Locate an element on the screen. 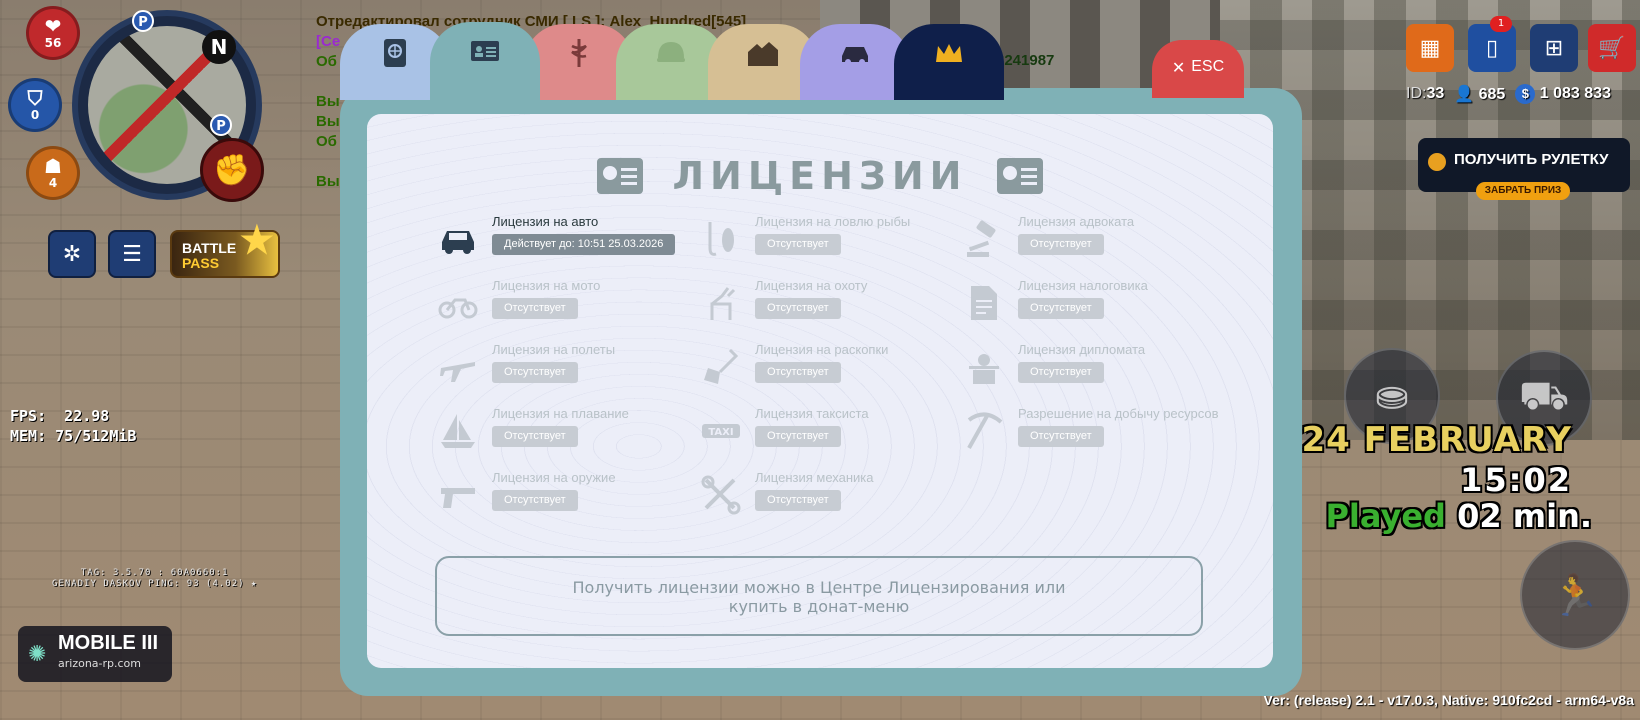 The height and width of the screenshot is (720, 1640). inventory-button: ⊞ is located at coordinates (1554, 48).